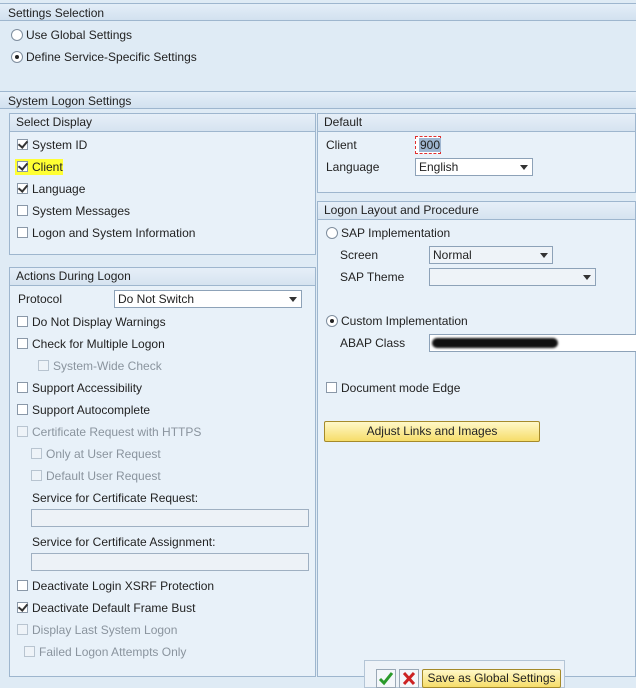 This screenshot has height=688, width=636. I want to click on system-wide-check-label: System-Wide Check, so click(107, 366).